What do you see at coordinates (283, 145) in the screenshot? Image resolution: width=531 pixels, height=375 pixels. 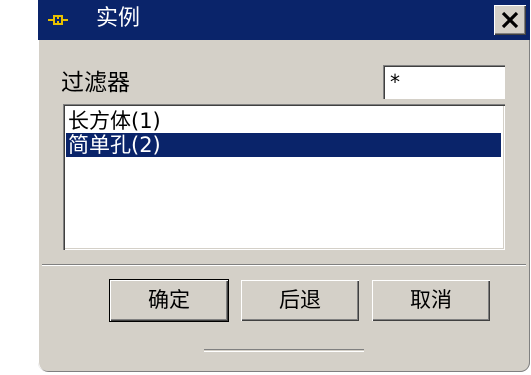 I see `list-item-selected: 简单孔(2)` at bounding box center [283, 145].